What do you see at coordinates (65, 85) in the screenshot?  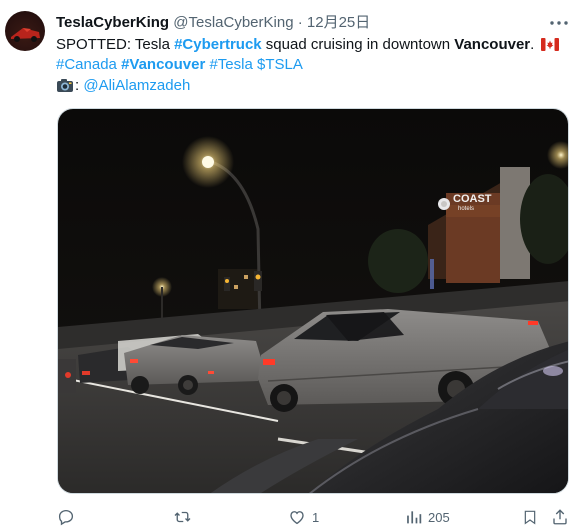 I see `camera-icon` at bounding box center [65, 85].